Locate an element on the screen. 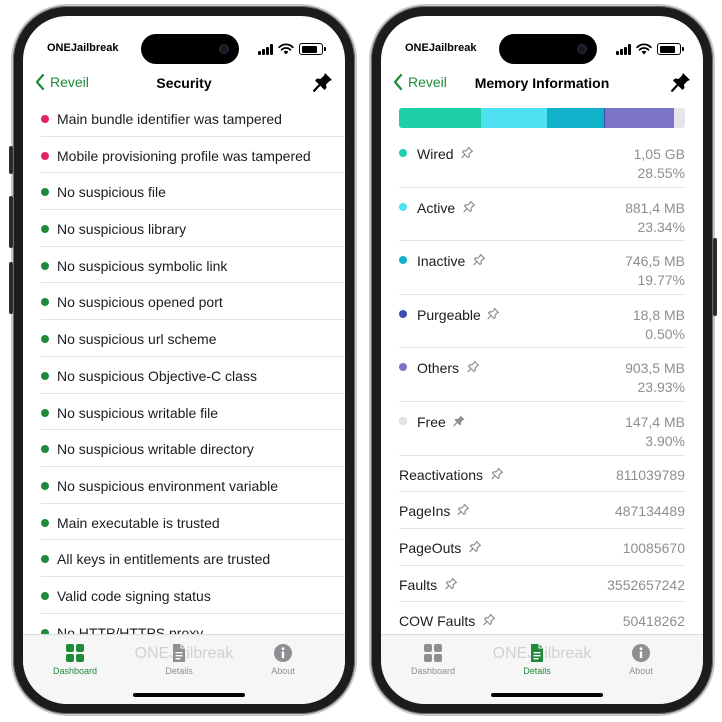 The image size is (722, 722). memory-row-label: Others is located at coordinates (438, 368).